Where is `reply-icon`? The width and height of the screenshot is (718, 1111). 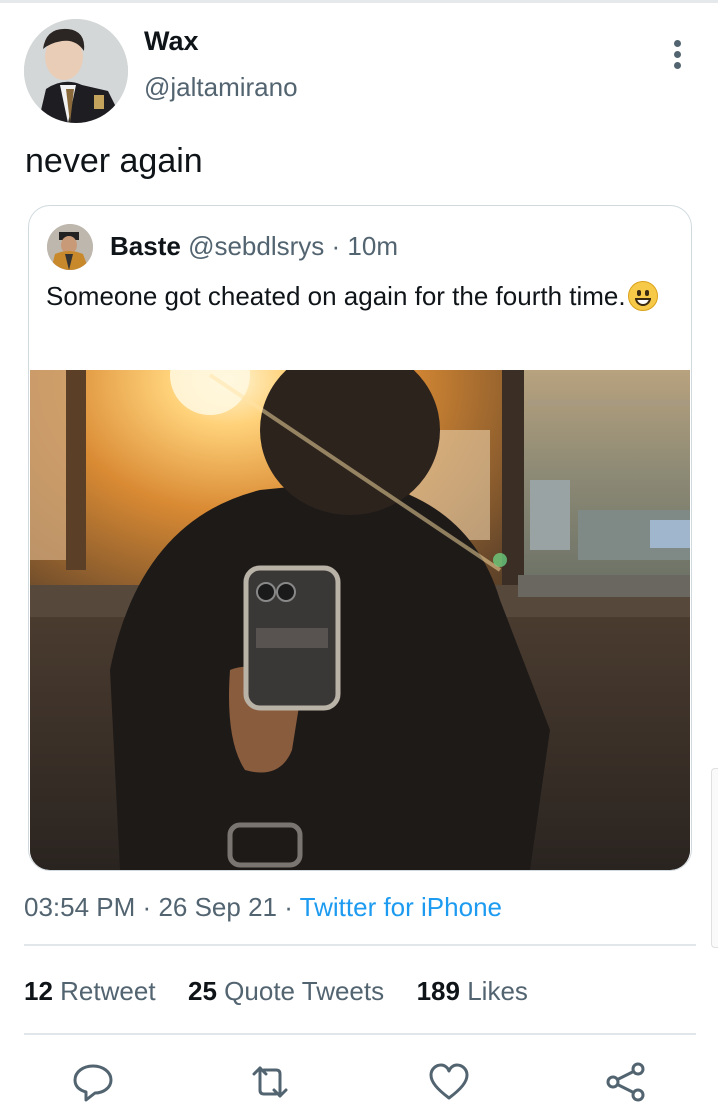 reply-icon is located at coordinates (93, 1082).